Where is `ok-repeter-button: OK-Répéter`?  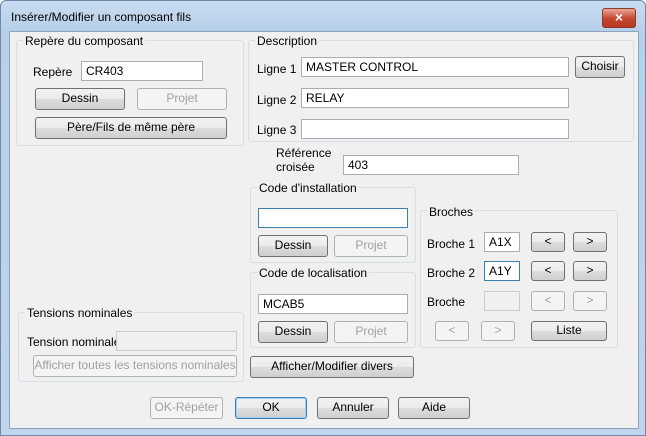
ok-repeter-button: OK-Répéter is located at coordinates (186, 408).